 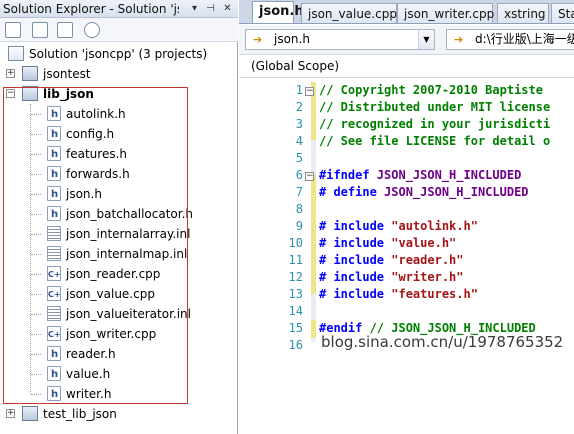 I want to click on code-line: # include "autolink.h", so click(x=398, y=226).